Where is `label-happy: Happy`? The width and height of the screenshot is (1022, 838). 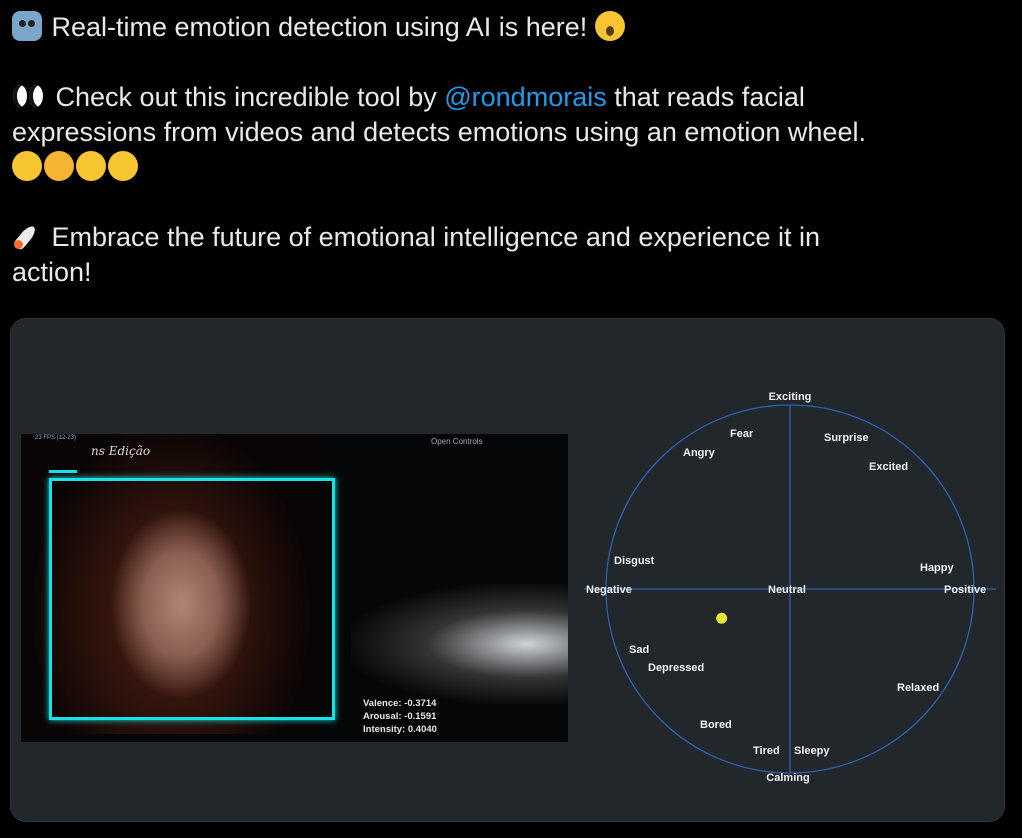 label-happy: Happy is located at coordinates (937, 568).